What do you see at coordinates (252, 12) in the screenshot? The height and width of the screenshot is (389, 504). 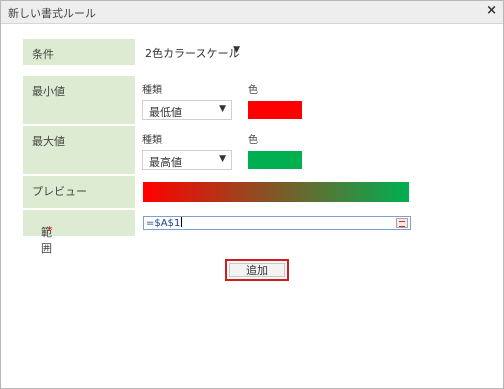 I see `dialog-titlebar: 新しい書式ルール ×` at bounding box center [252, 12].